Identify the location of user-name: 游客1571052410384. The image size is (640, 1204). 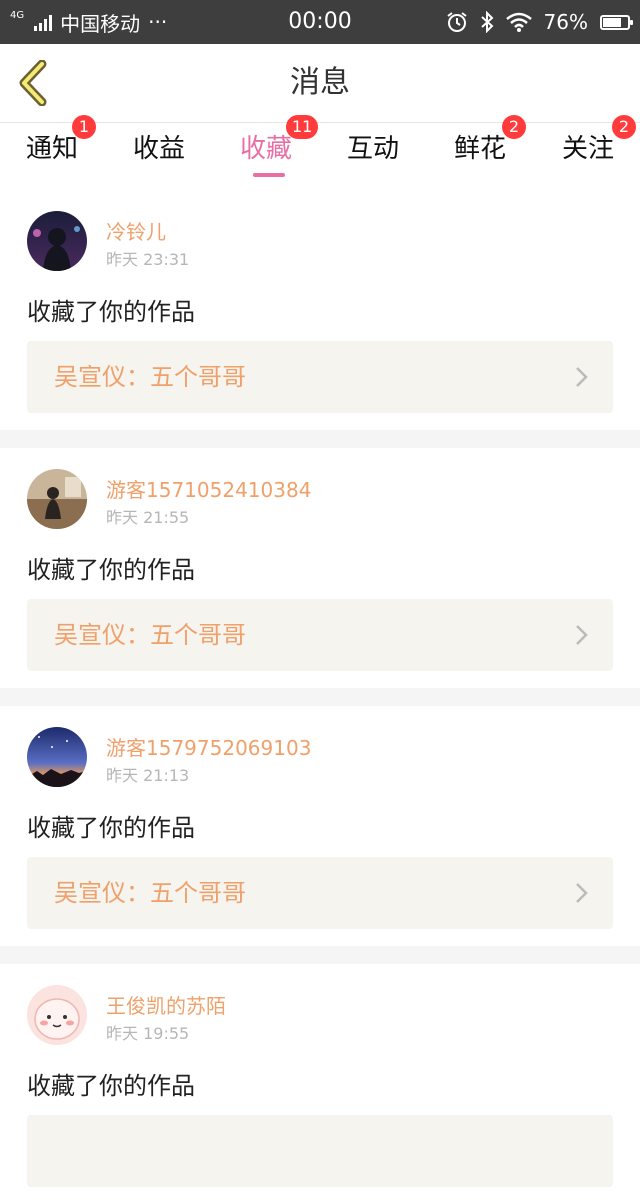
(208, 488).